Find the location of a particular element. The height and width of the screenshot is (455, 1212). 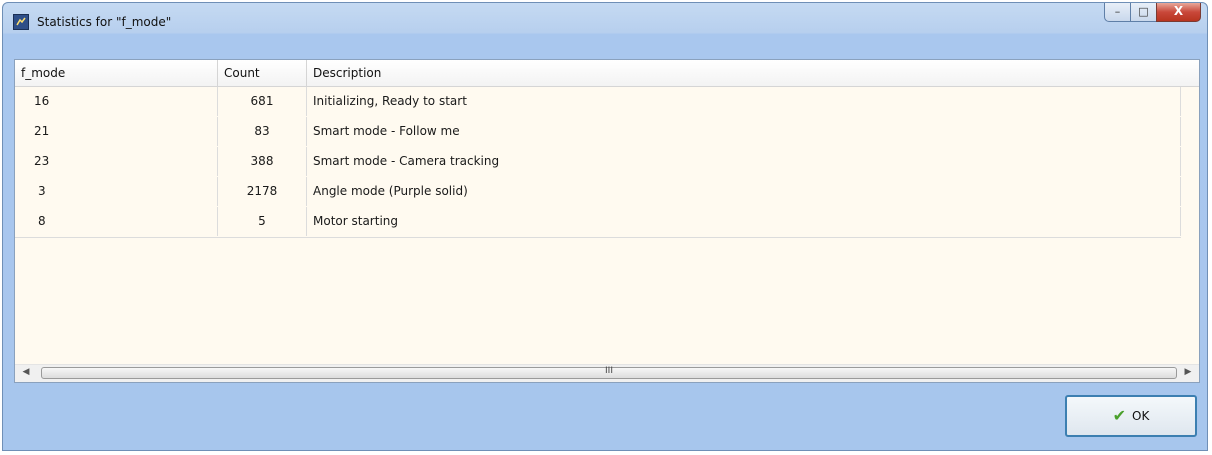

checkmark-icon: ✔ is located at coordinates (1119, 415).